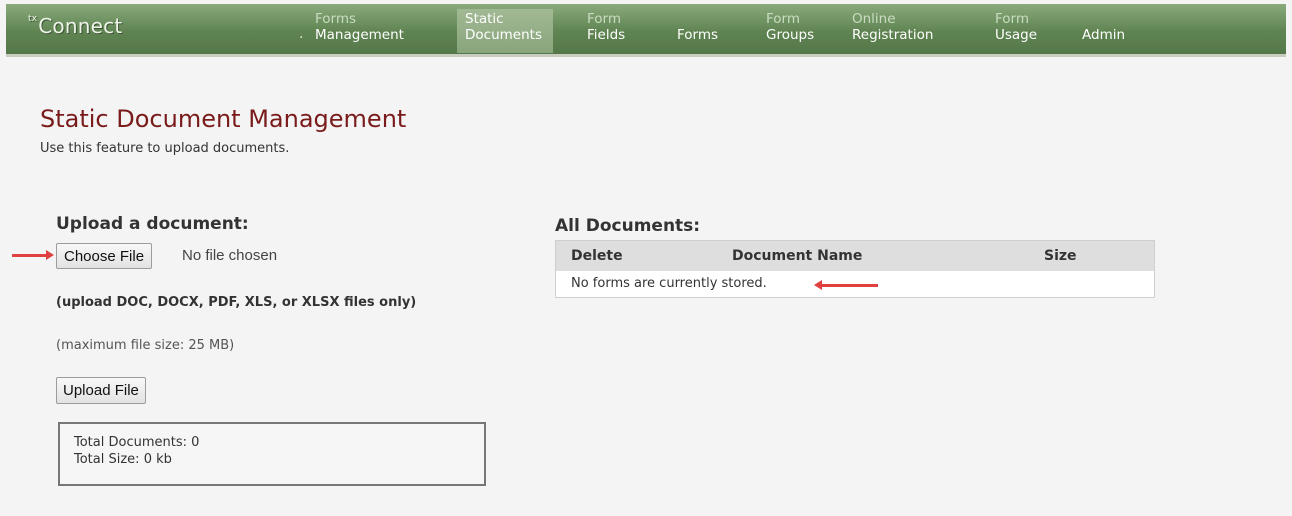 The image size is (1292, 516). I want to click on nav-form-fields: Form Fields, so click(606, 31).